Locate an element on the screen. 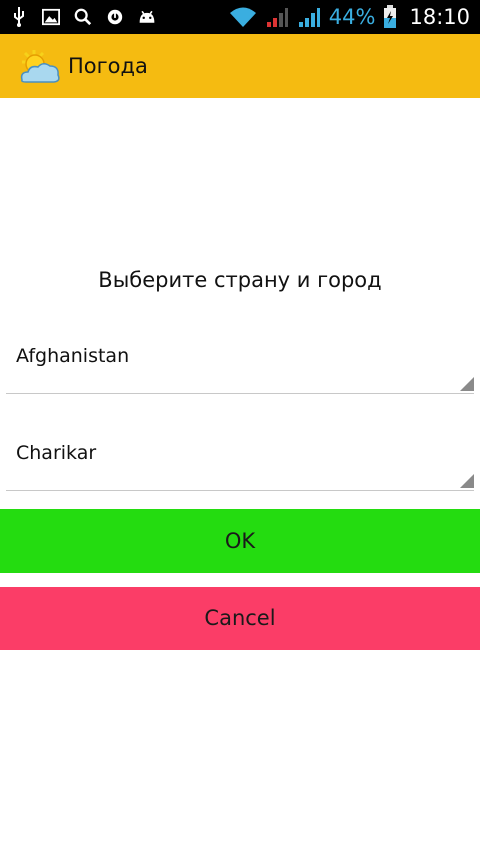 Image resolution: width=480 pixels, height=854 pixels. country-spinner: Afghanistan is located at coordinates (240, 363).